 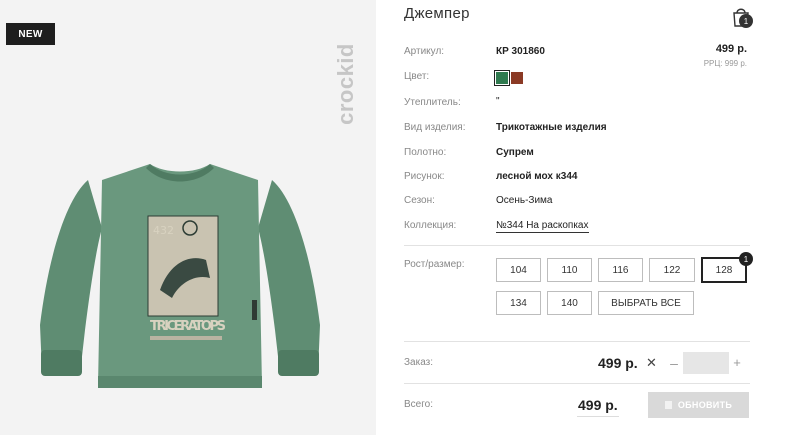 I want to click on brand-logo-text: crockid, so click(x=345, y=84).